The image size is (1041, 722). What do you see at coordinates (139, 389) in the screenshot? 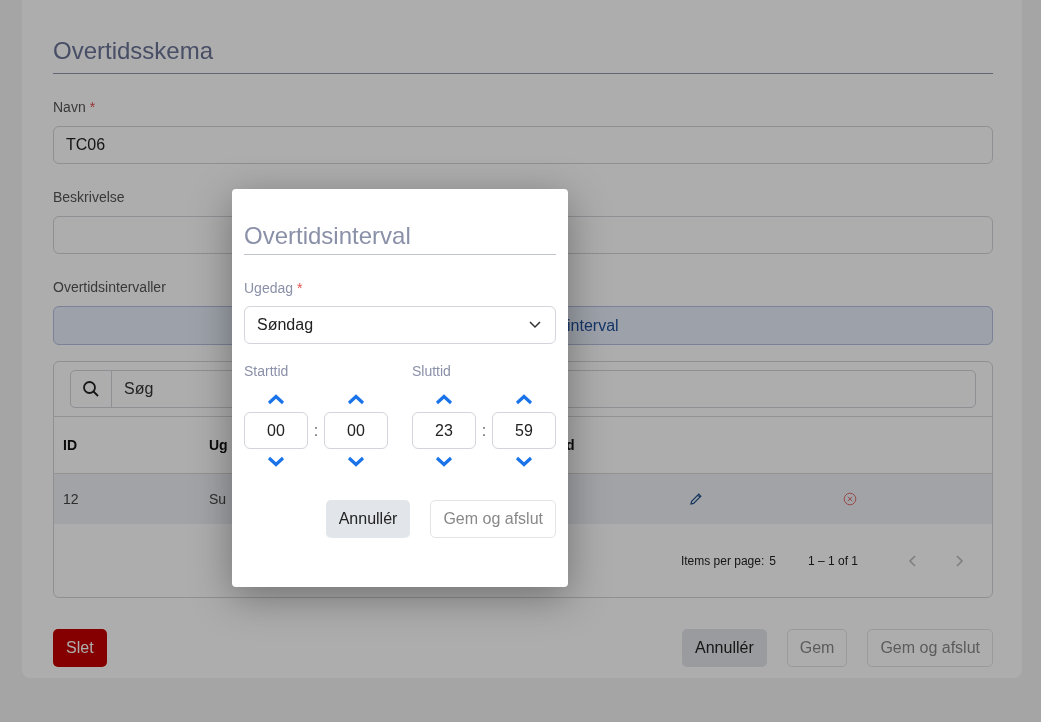
I see `search-placeholder: Søg` at bounding box center [139, 389].